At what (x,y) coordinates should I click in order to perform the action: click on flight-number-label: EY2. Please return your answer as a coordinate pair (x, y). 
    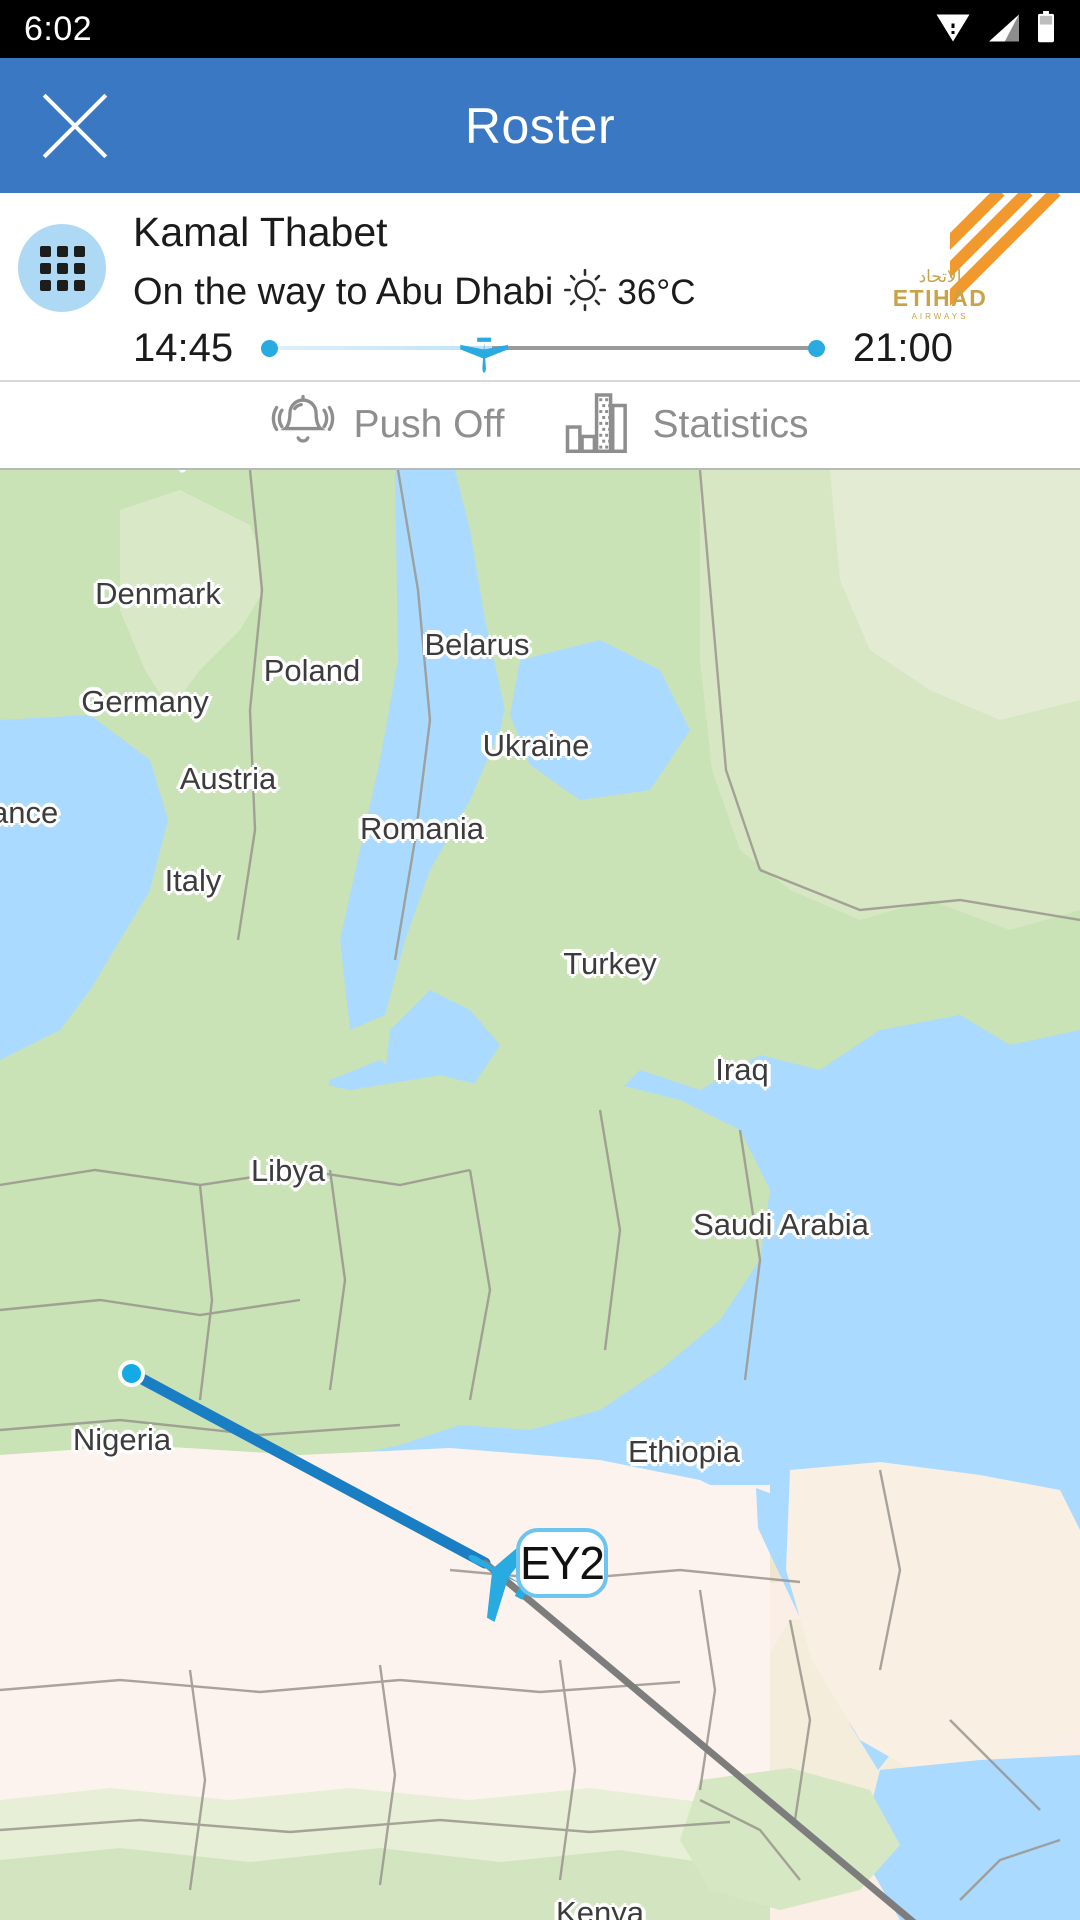
    Looking at the image, I should click on (562, 1563).